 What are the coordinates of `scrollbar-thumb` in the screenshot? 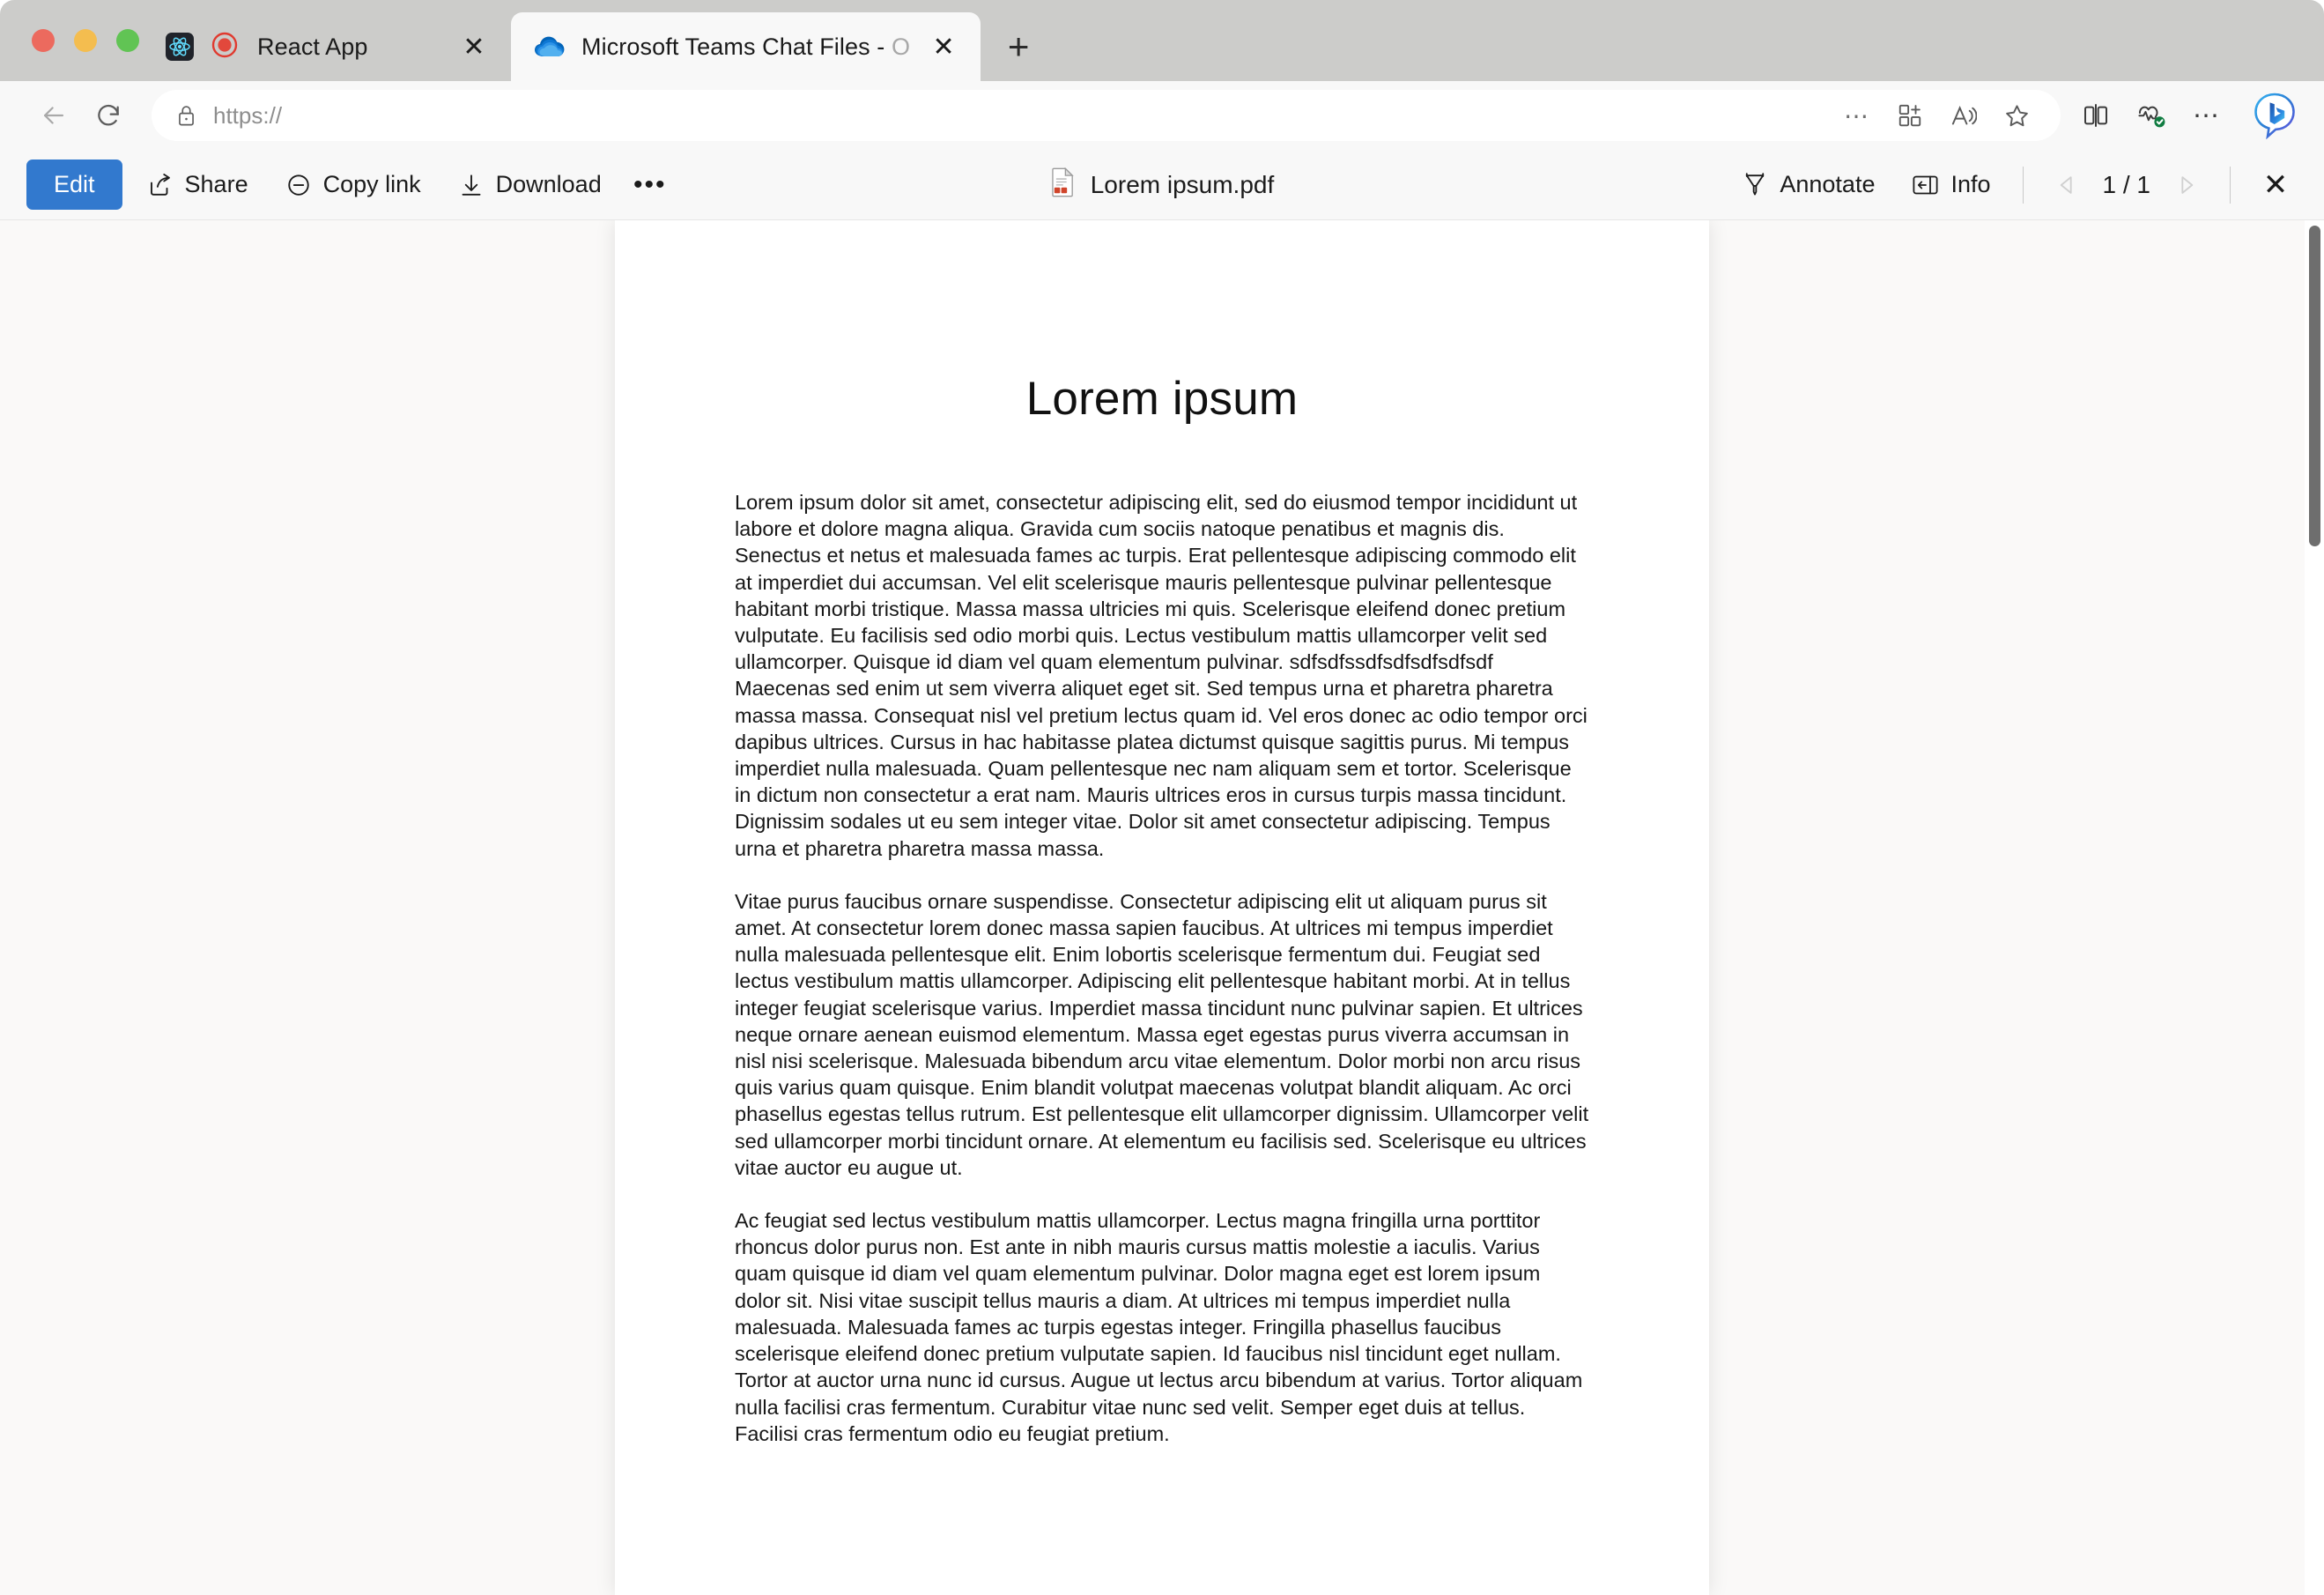 It's located at (2314, 386).